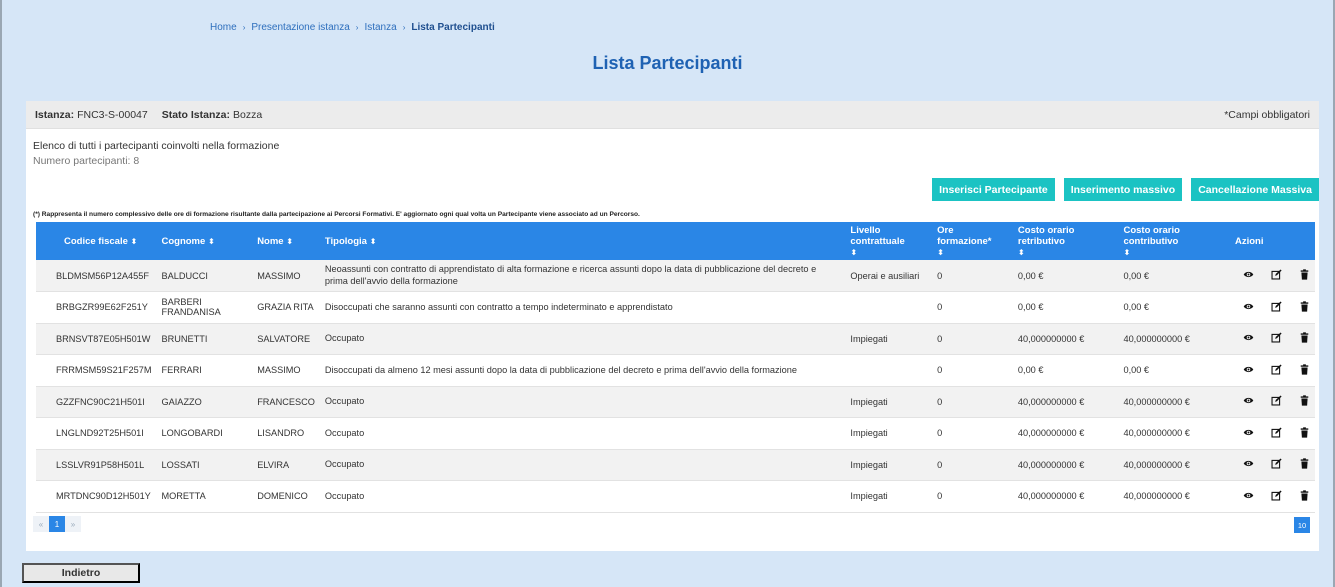 This screenshot has width=1335, height=587. What do you see at coordinates (583, 241) in the screenshot?
I see `header-tipologia: Tipologia ⬍` at bounding box center [583, 241].